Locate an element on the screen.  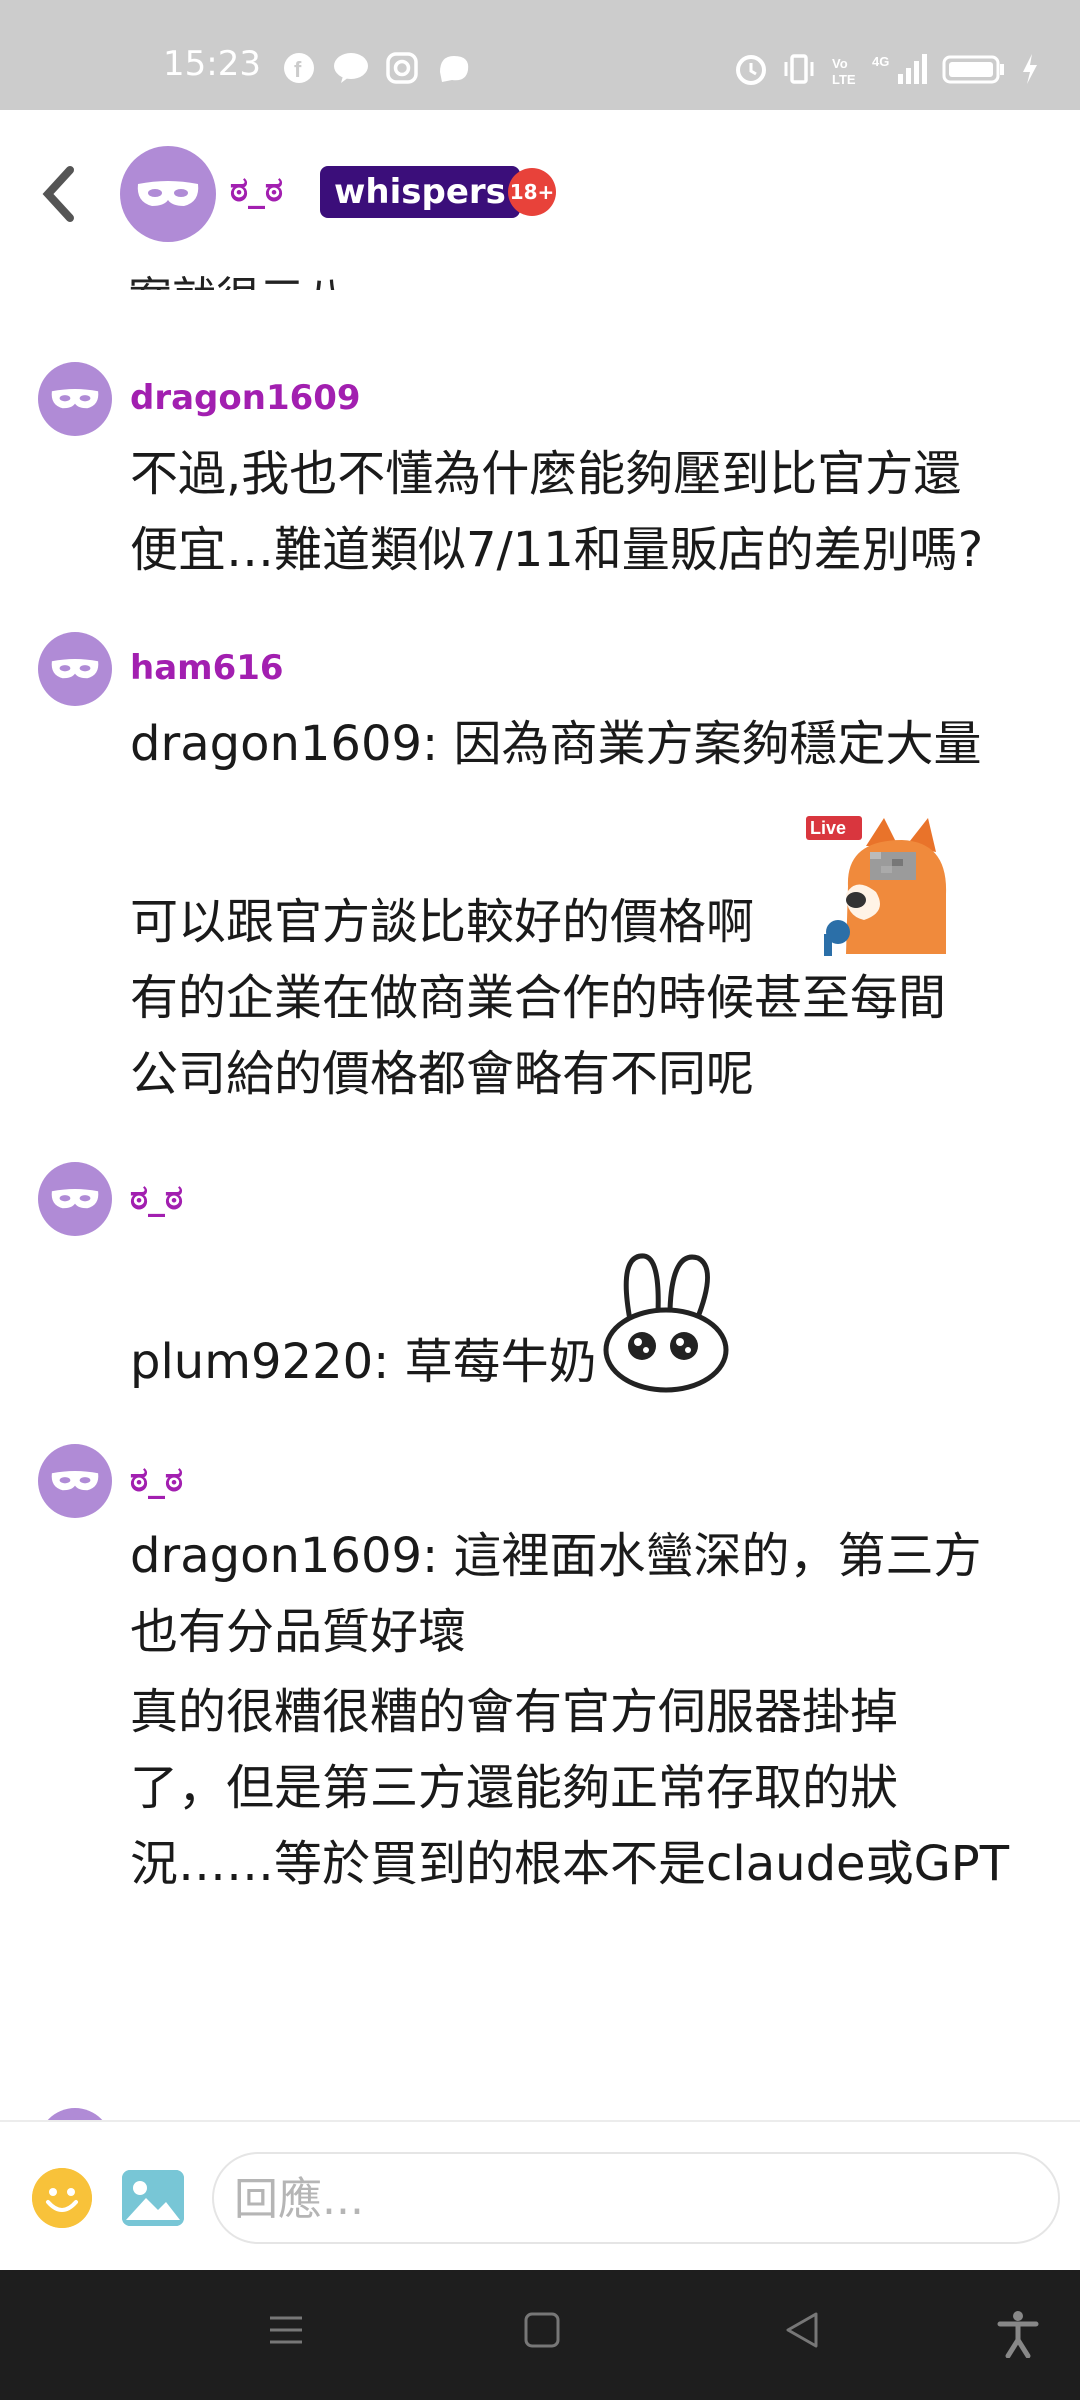
battery-icon is located at coordinates (973, 69).